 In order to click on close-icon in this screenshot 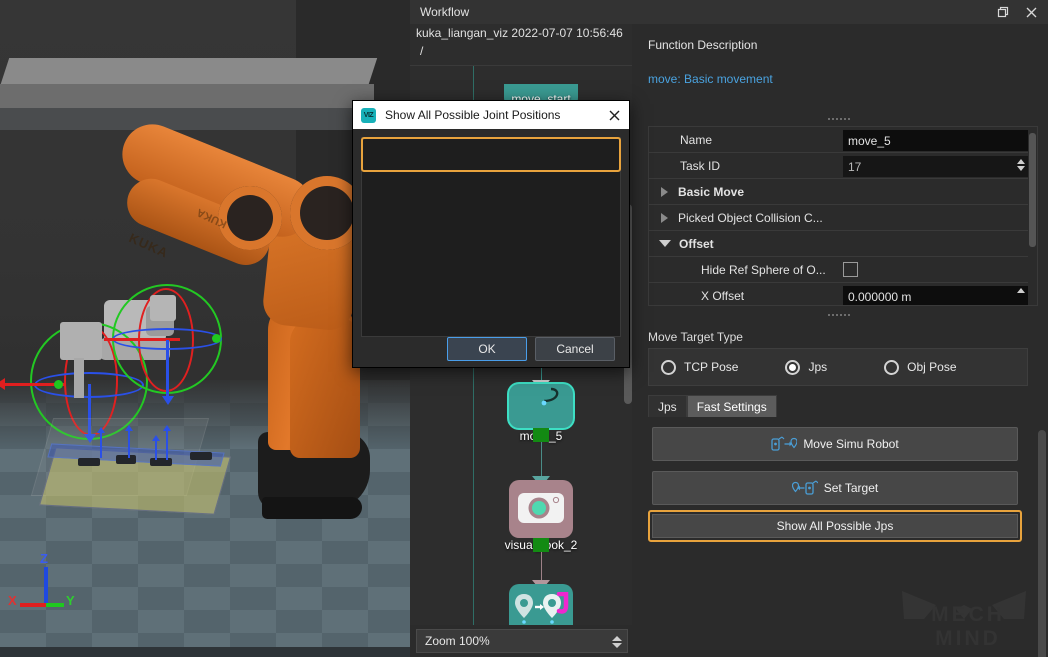, I will do `click(614, 115)`.